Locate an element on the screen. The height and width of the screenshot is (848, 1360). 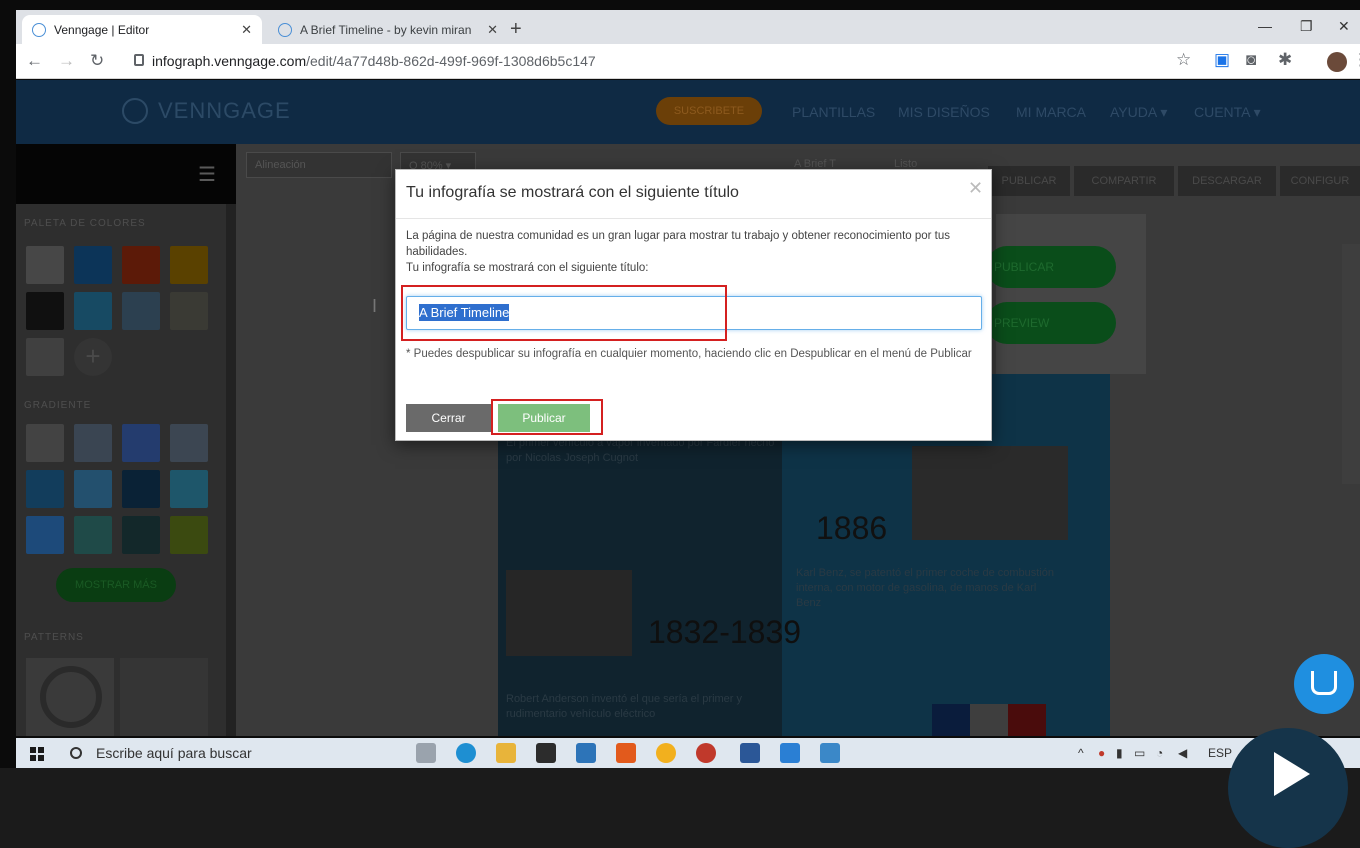
publish-button: Publicar is located at coordinates (544, 418).